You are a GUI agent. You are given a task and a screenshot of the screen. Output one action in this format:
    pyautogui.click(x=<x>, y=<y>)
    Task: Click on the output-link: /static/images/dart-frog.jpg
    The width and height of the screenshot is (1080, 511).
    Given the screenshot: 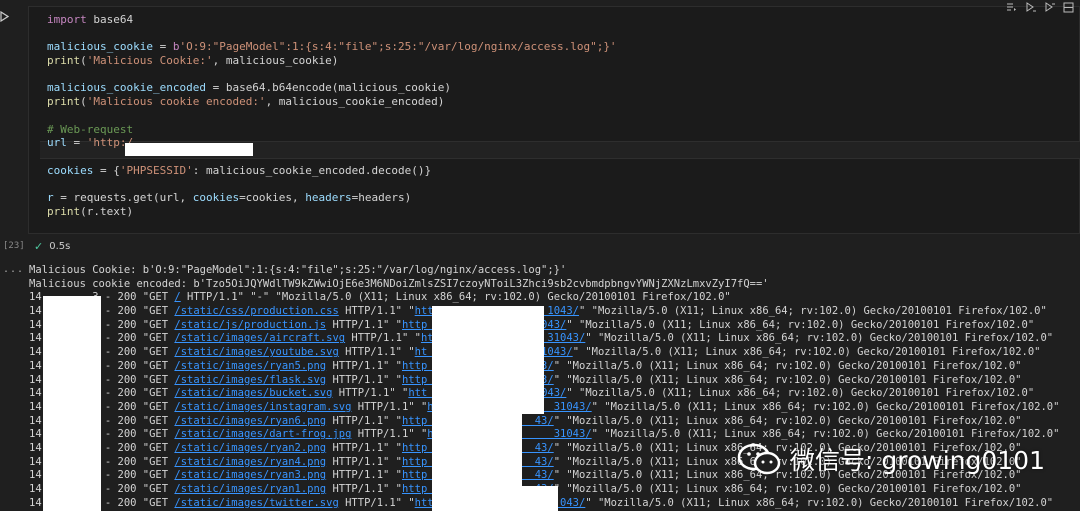 What is the action you would take?
    pyautogui.click(x=262, y=434)
    